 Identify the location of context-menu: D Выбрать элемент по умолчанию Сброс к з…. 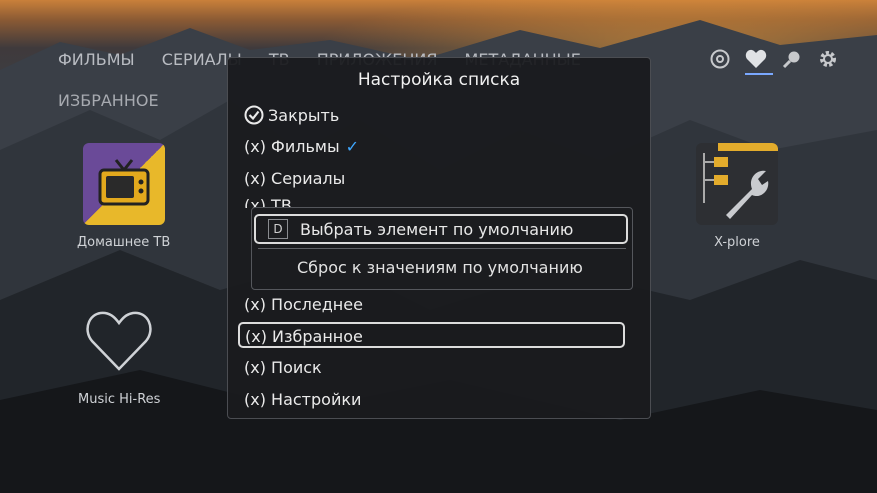
(442, 248).